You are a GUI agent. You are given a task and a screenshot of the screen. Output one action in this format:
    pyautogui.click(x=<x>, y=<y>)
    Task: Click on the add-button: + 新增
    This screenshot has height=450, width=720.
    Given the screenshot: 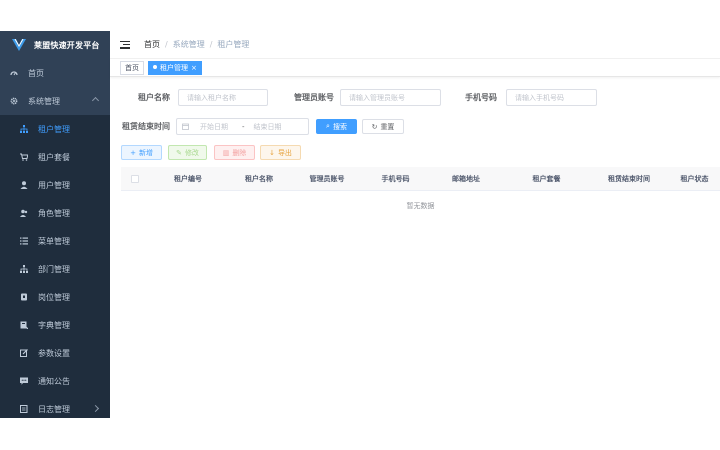 What is the action you would take?
    pyautogui.click(x=141, y=152)
    